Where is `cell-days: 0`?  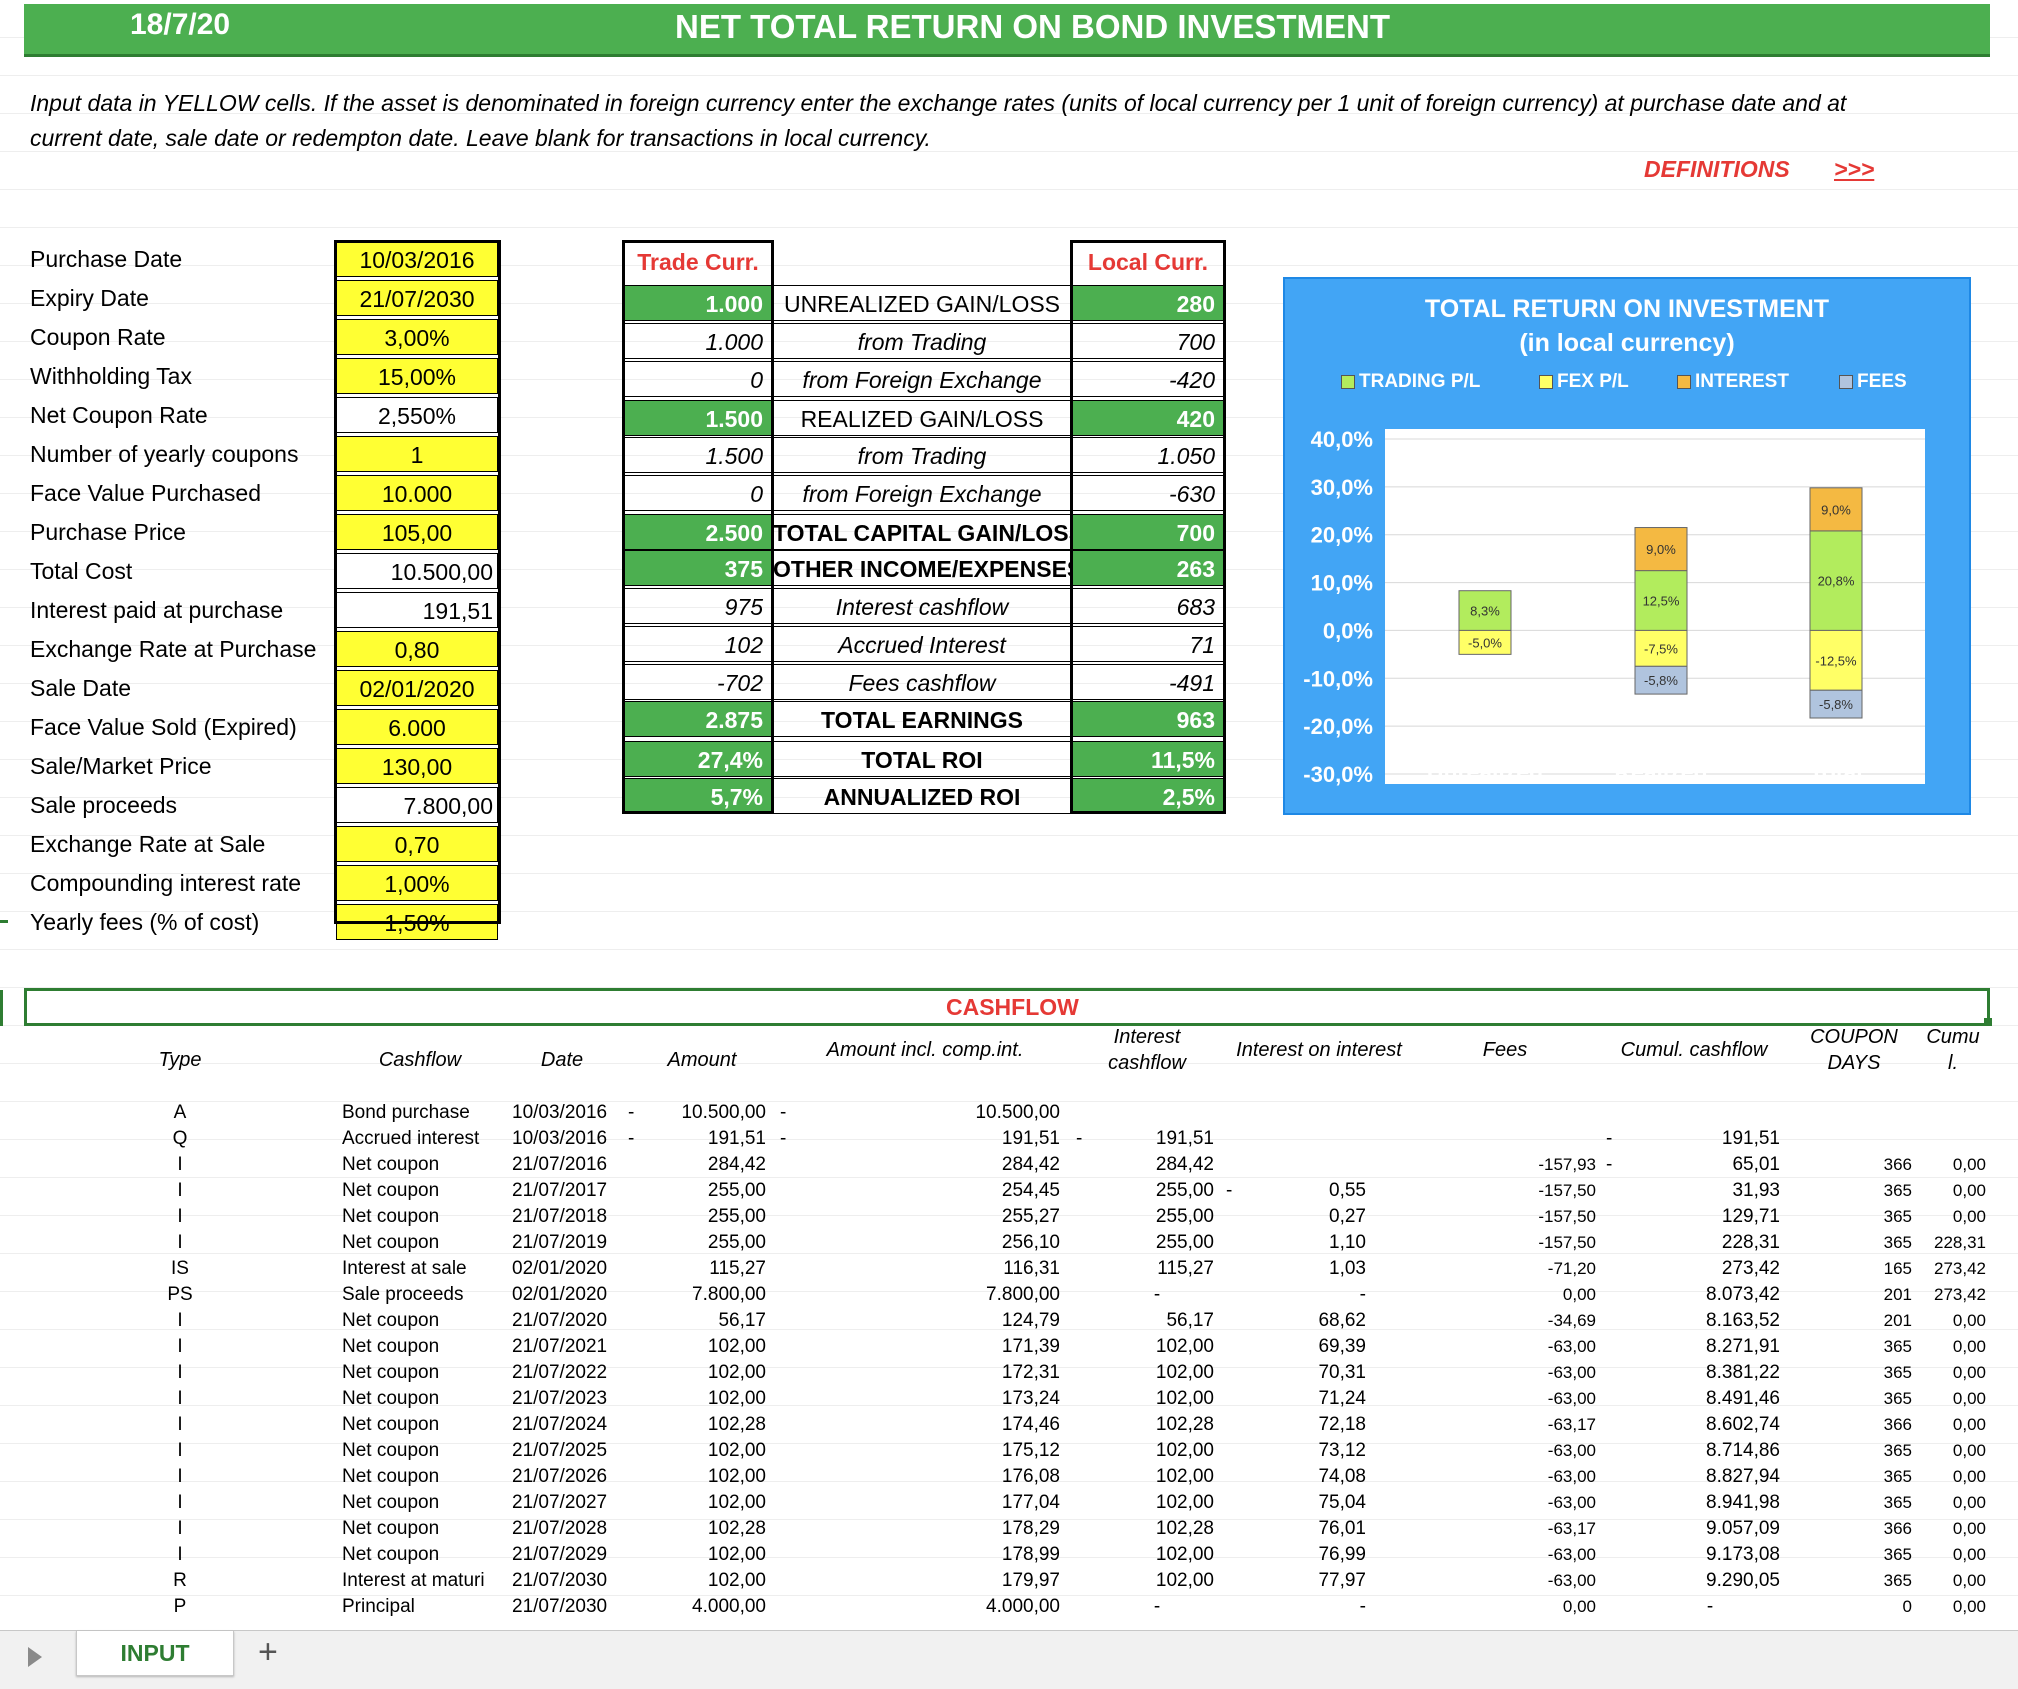
cell-days: 0 is located at coordinates (1896, 1607).